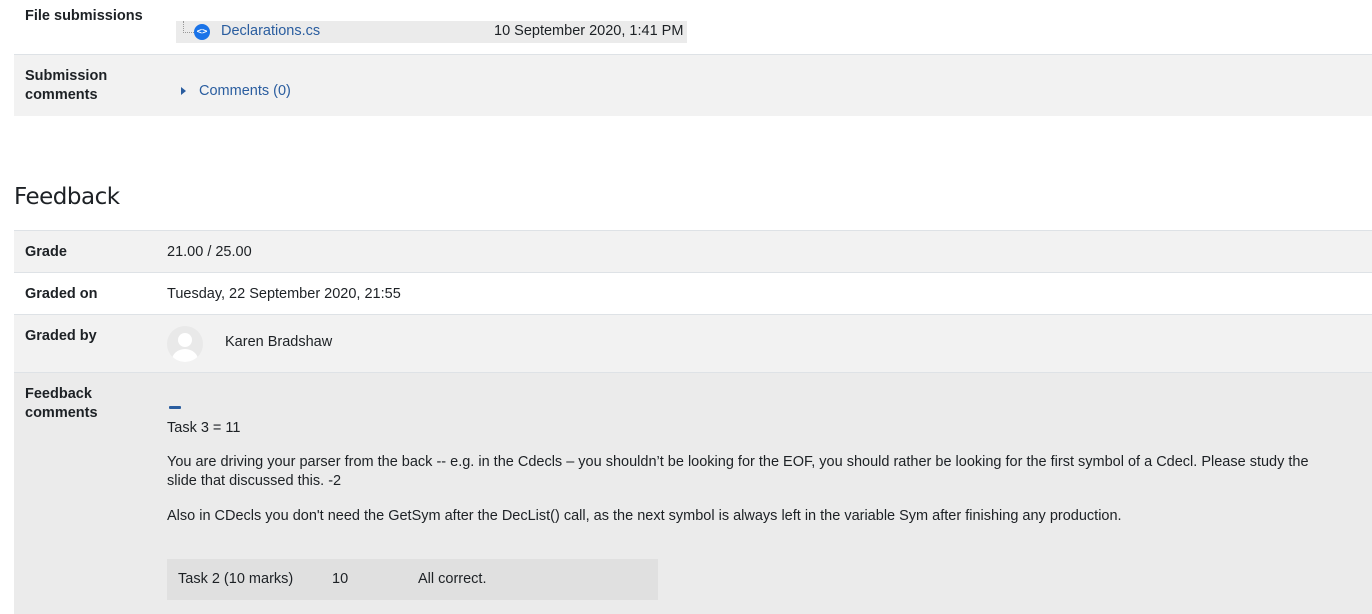 The height and width of the screenshot is (614, 1372). I want to click on submission-comments-label-line1: Submission, so click(66, 76).